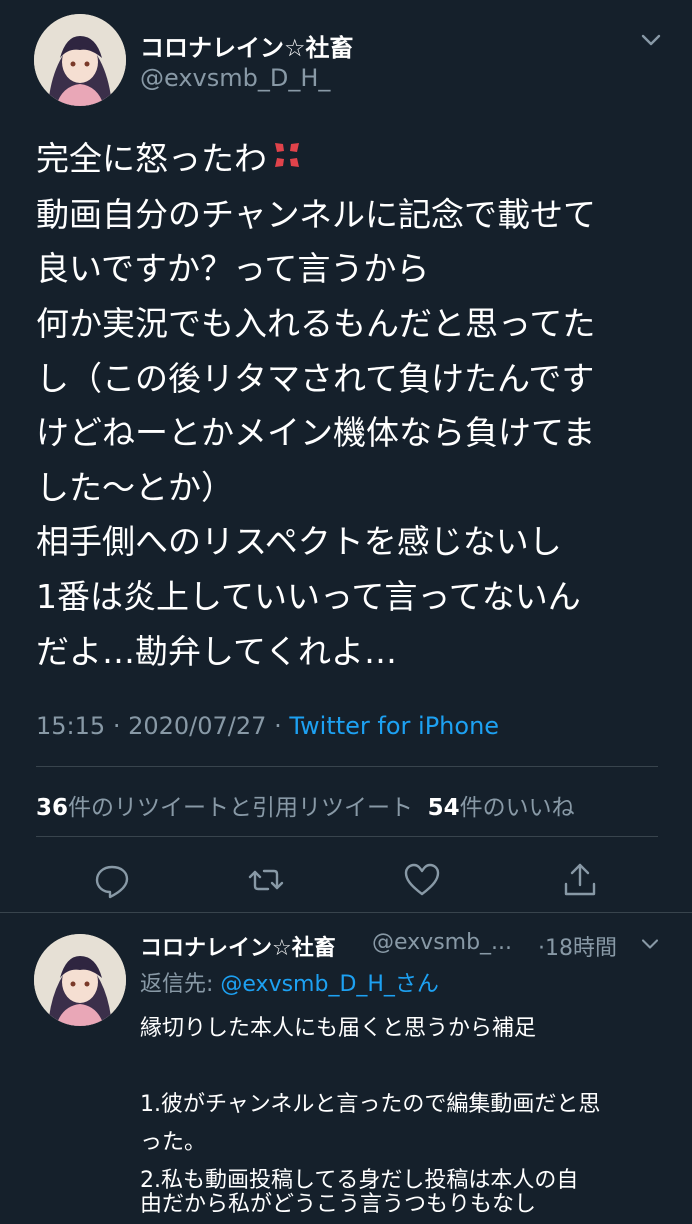  I want to click on tweet-text-line: 良いですか？って言うから, so click(233, 269).